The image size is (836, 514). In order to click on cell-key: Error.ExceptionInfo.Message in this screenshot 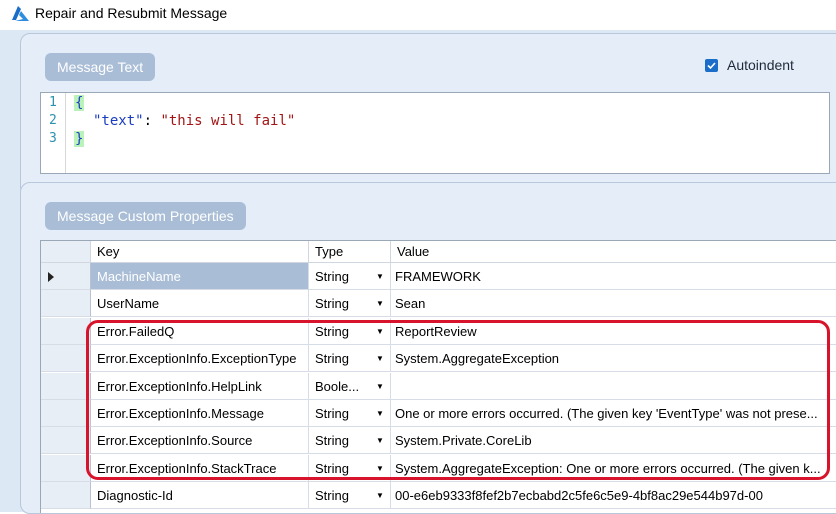, I will do `click(200, 413)`.